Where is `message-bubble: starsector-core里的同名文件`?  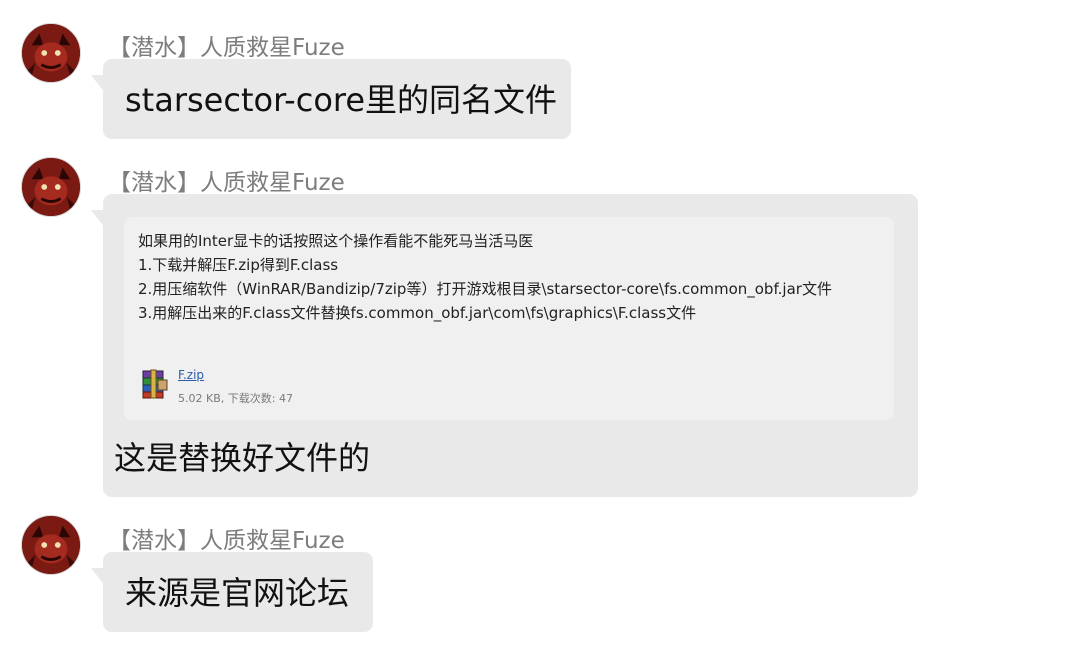 message-bubble: starsector-core里的同名文件 is located at coordinates (331, 99).